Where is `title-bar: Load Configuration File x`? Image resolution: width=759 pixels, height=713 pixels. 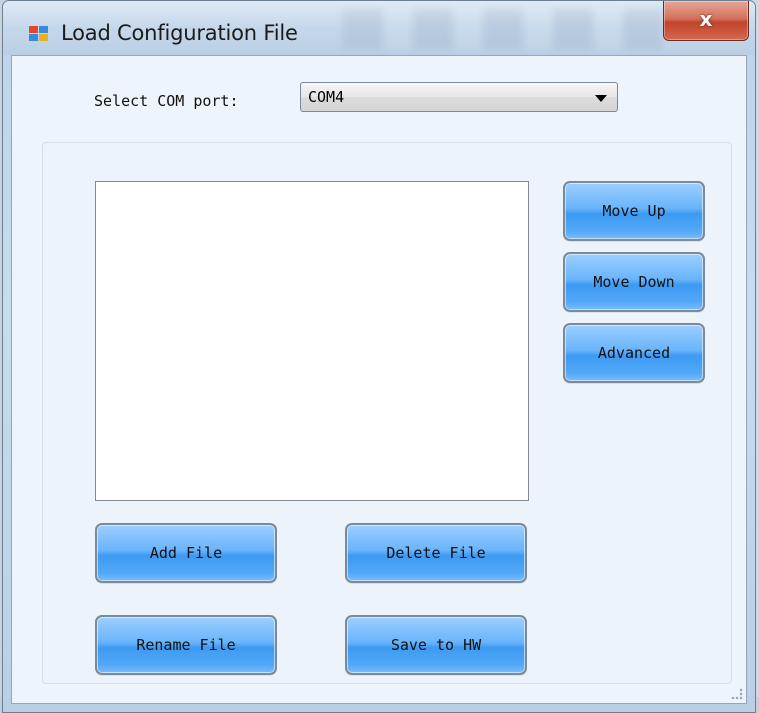 title-bar: Load Configuration File x is located at coordinates (379, 28).